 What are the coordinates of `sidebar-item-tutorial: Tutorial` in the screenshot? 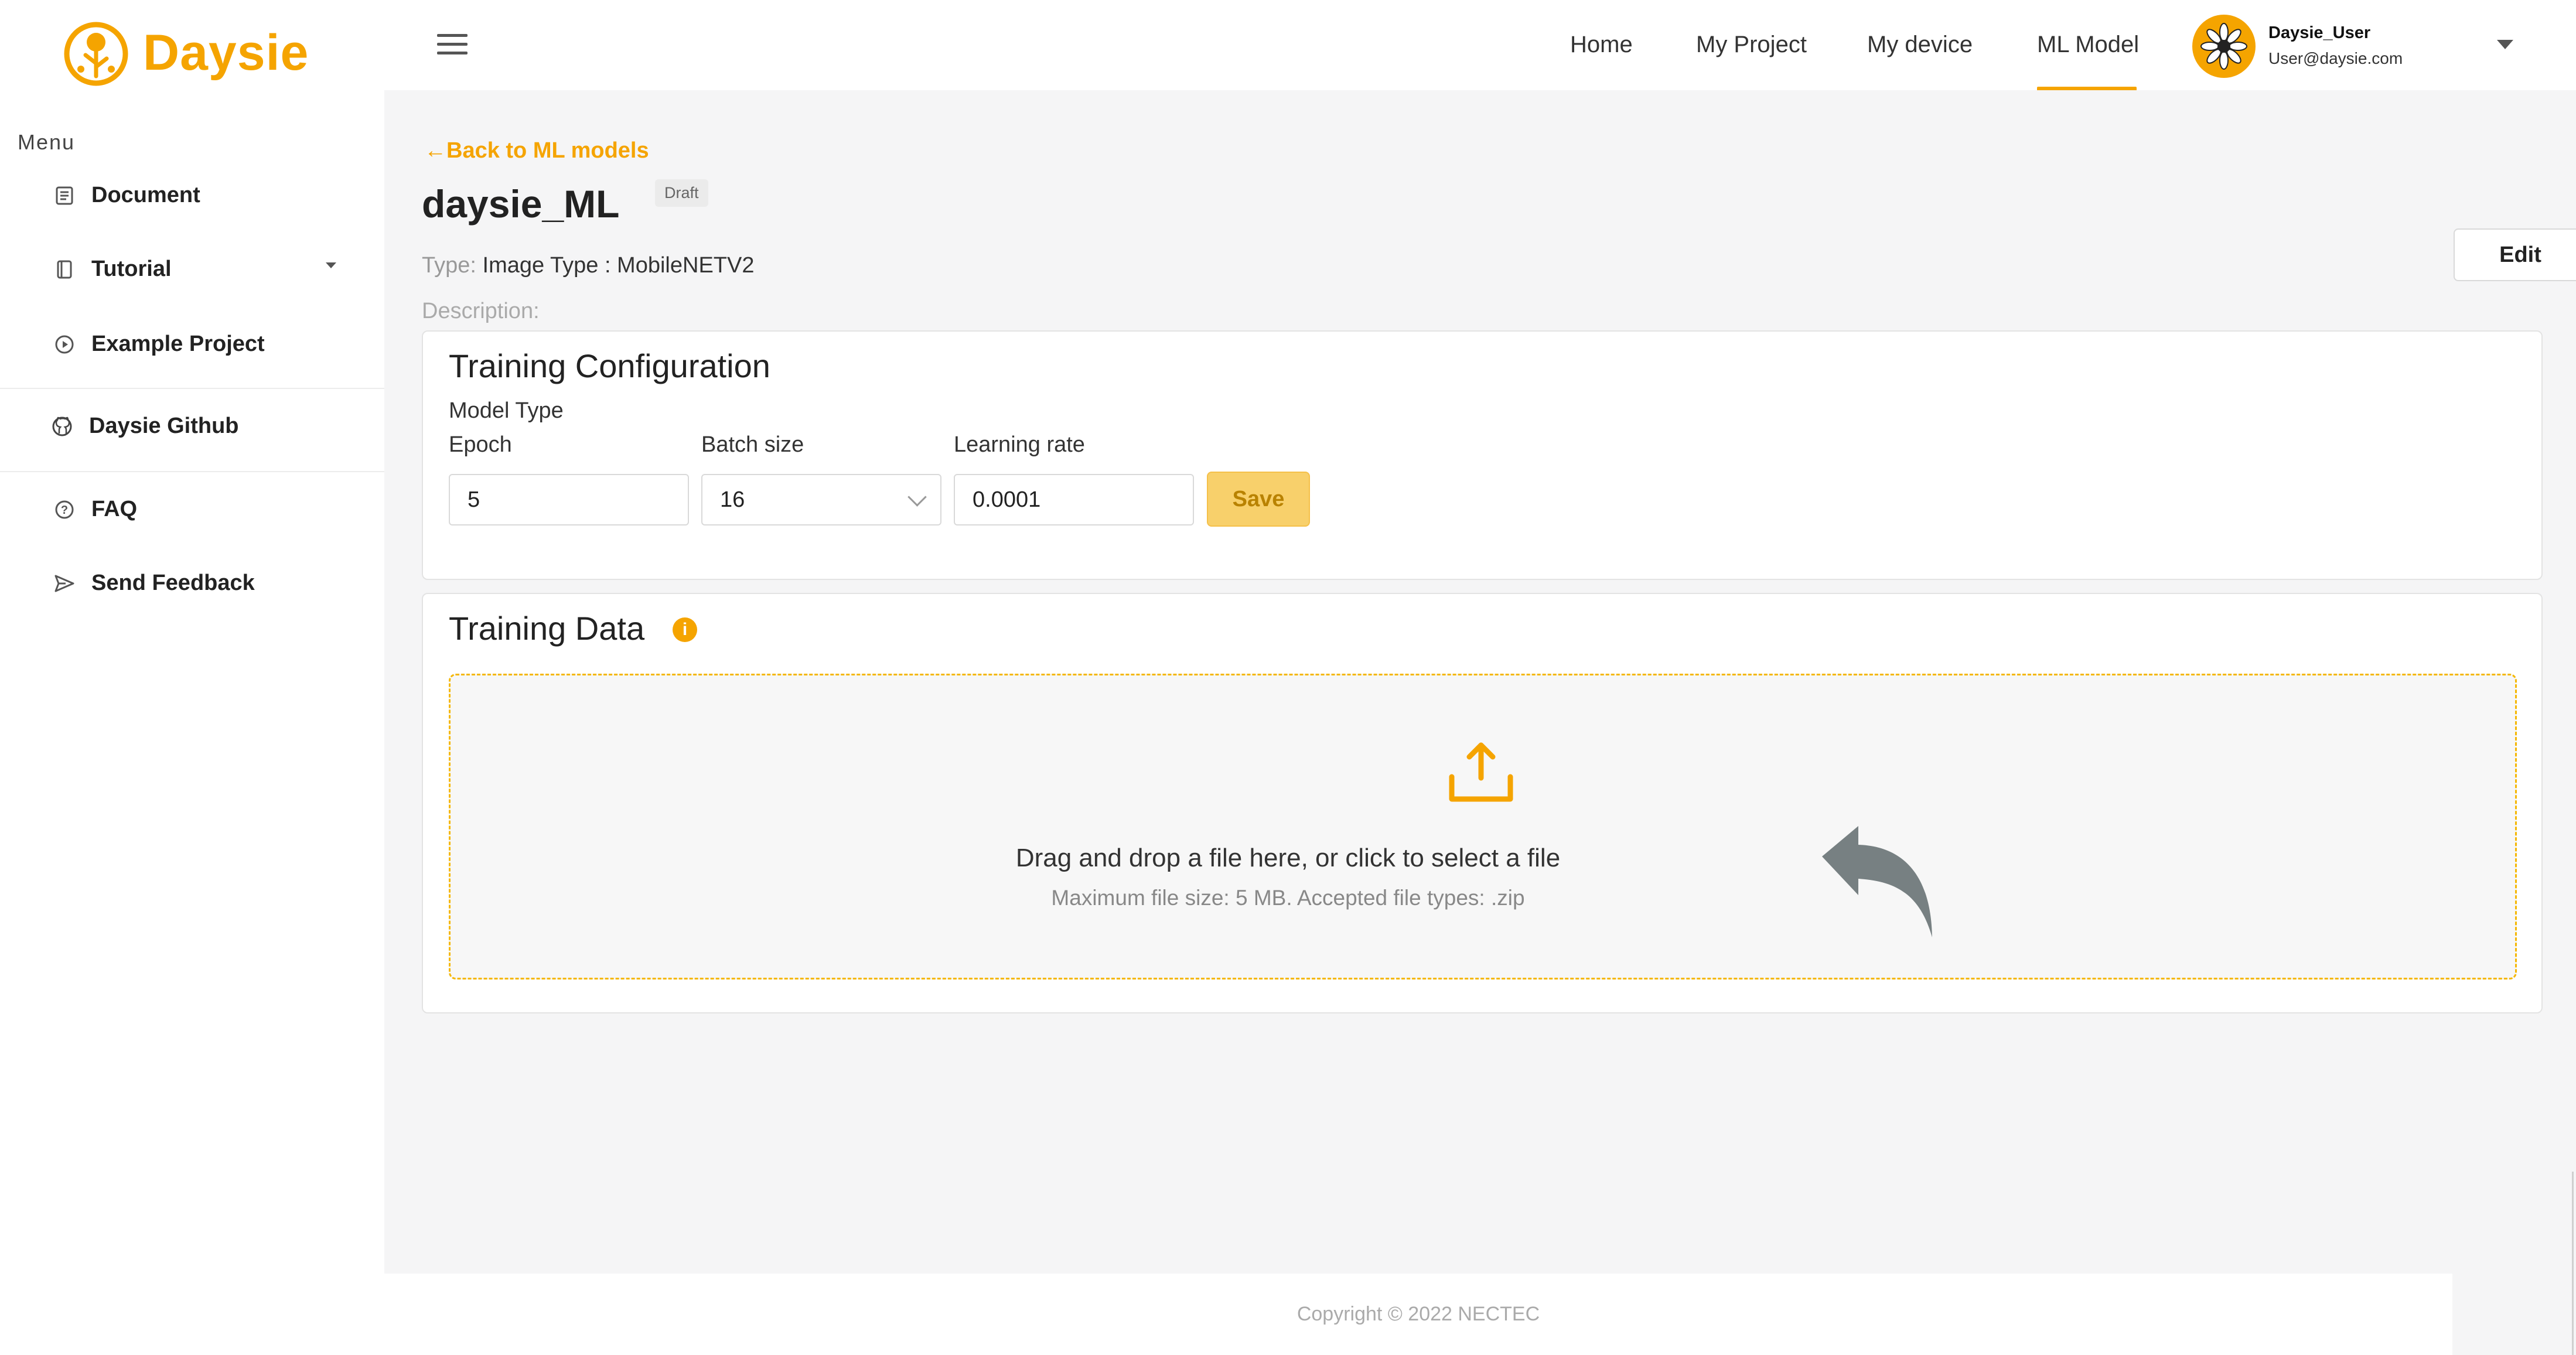 It's located at (113, 269).